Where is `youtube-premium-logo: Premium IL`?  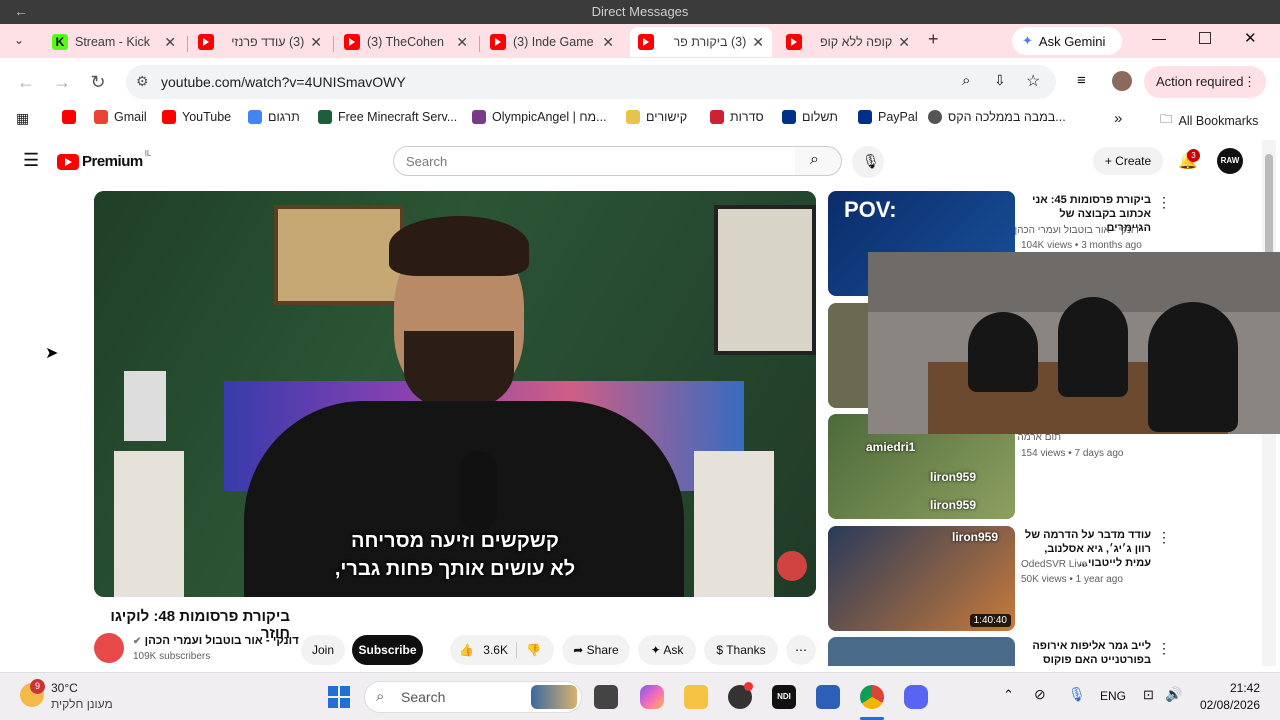
youtube-premium-logo: Premium IL is located at coordinates (104, 159).